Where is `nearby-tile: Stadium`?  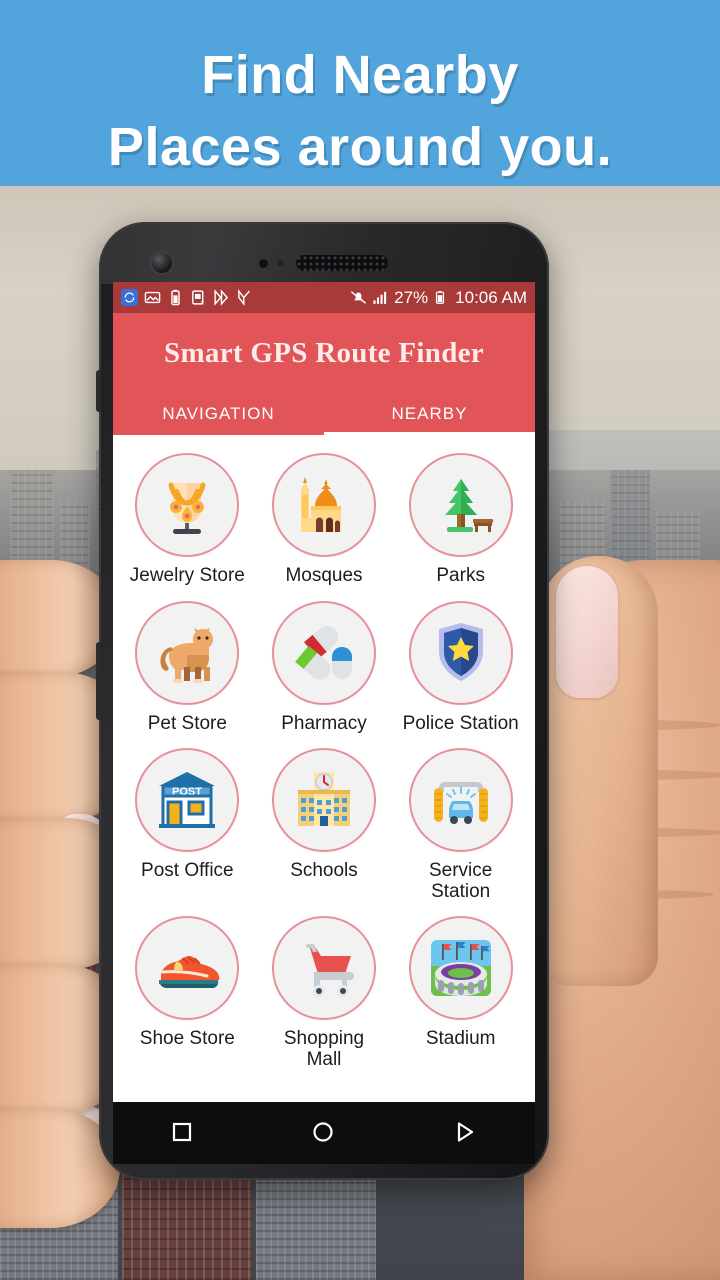
nearby-tile: Stadium is located at coordinates (460, 992).